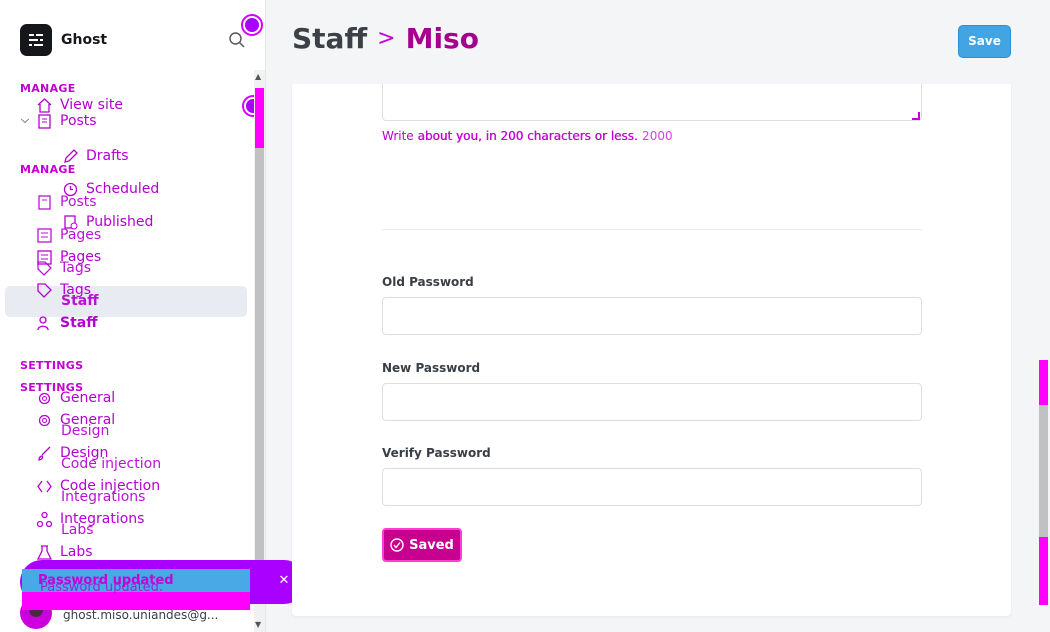 Image resolution: width=1050 pixels, height=632 pixels. What do you see at coordinates (81, 235) in the screenshot?
I see `sidebar-item-label: Pages` at bounding box center [81, 235].